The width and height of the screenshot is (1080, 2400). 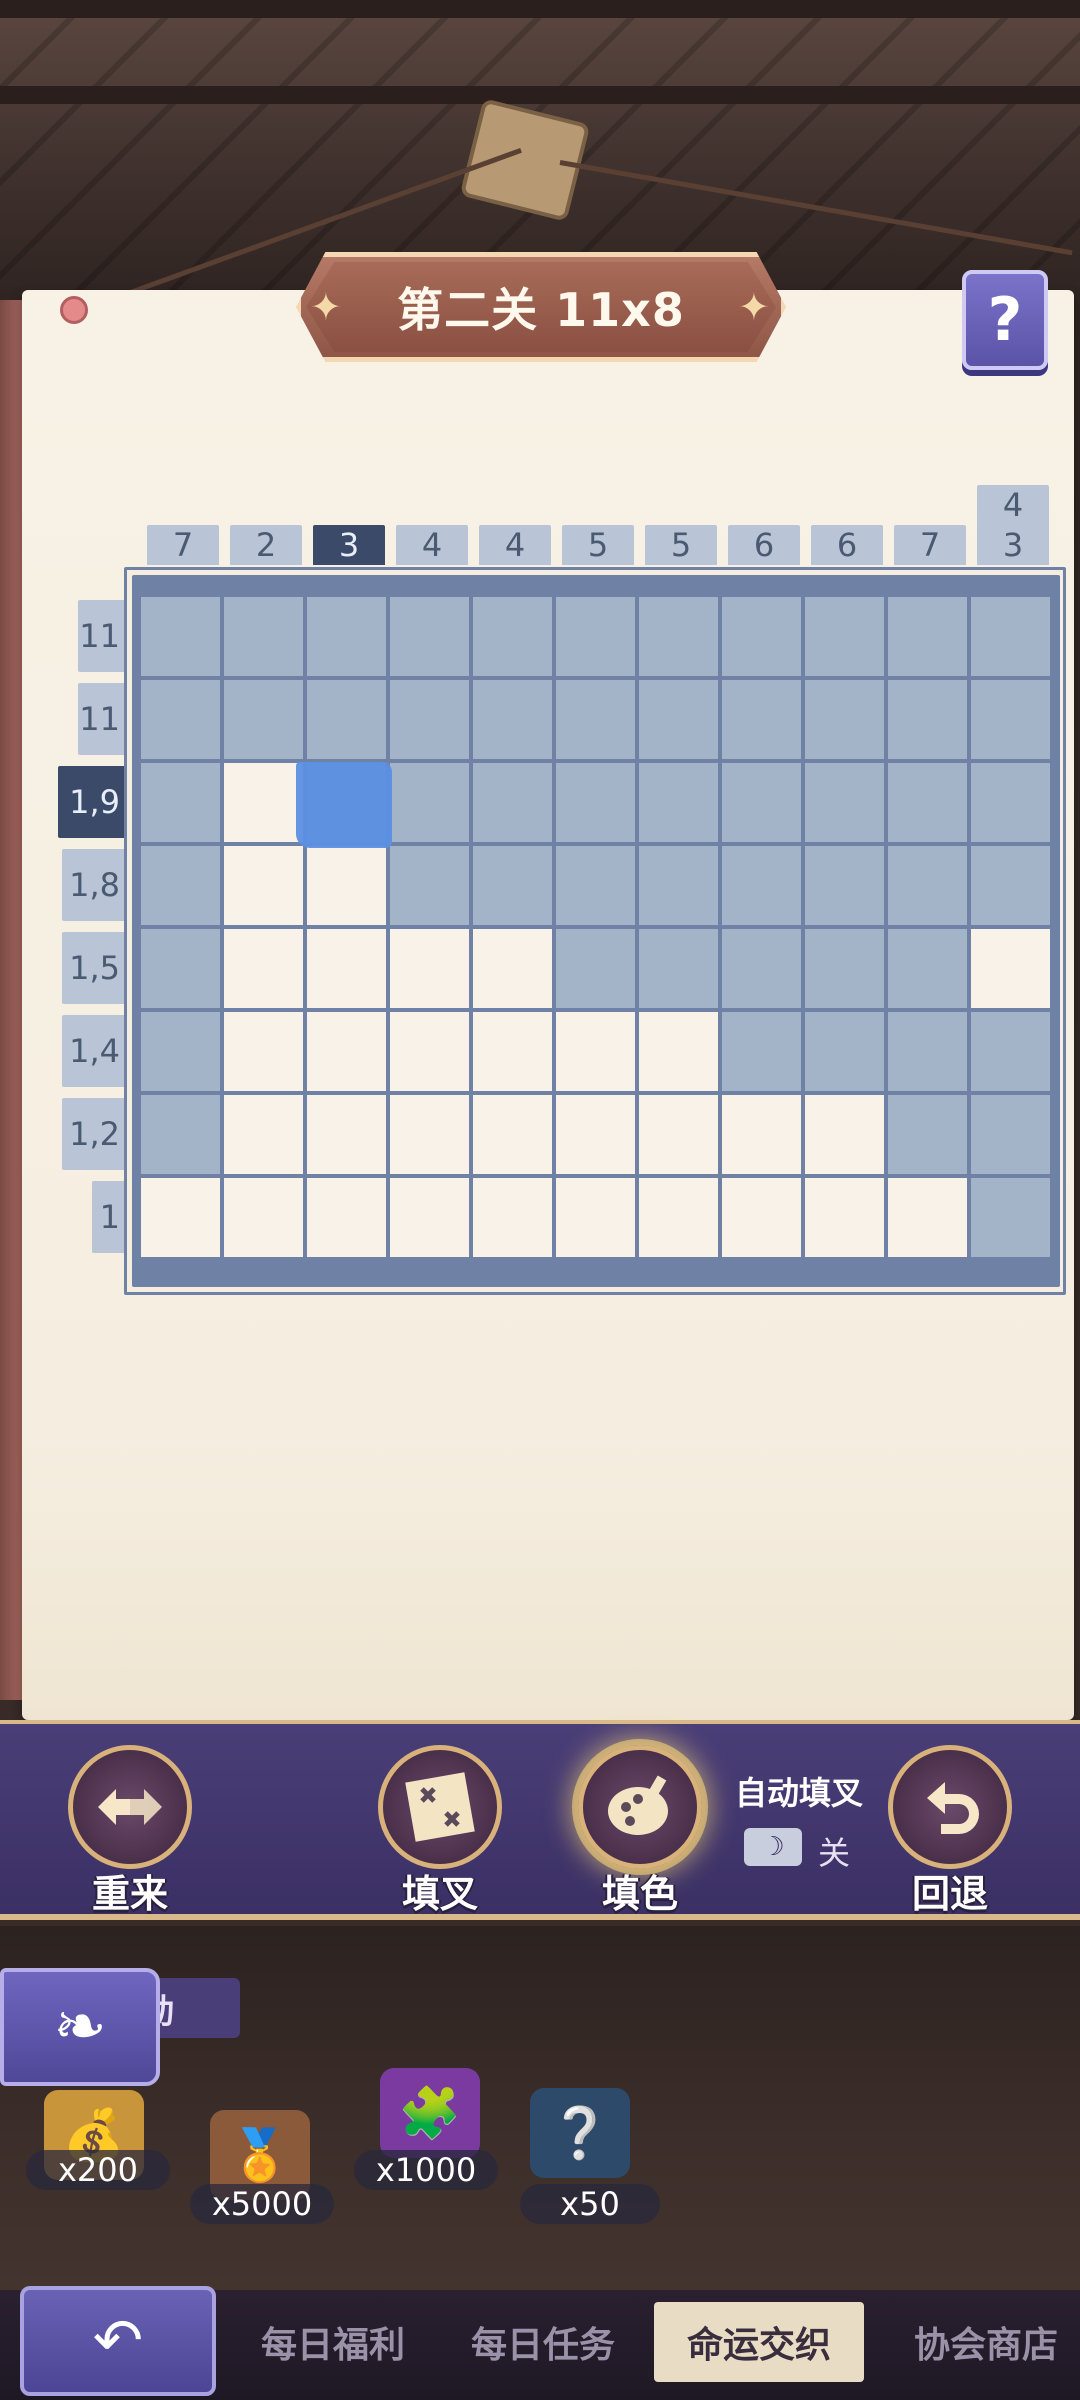 What do you see at coordinates (773, 1847) in the screenshot?
I see `auto-cross-toggle: ☽` at bounding box center [773, 1847].